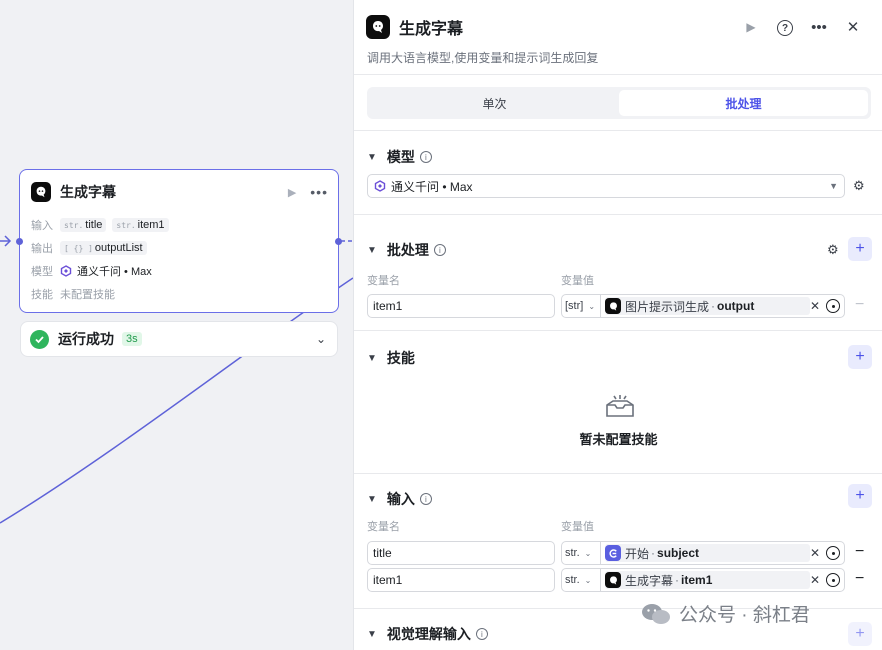 This screenshot has height=650, width=882. What do you see at coordinates (785, 27) in the screenshot?
I see `help-icon: ?` at bounding box center [785, 27].